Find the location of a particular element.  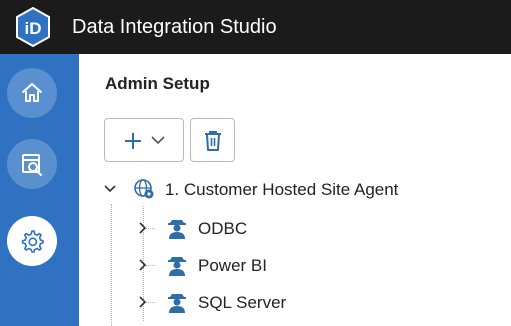

nav-search-report-button is located at coordinates (32, 164).